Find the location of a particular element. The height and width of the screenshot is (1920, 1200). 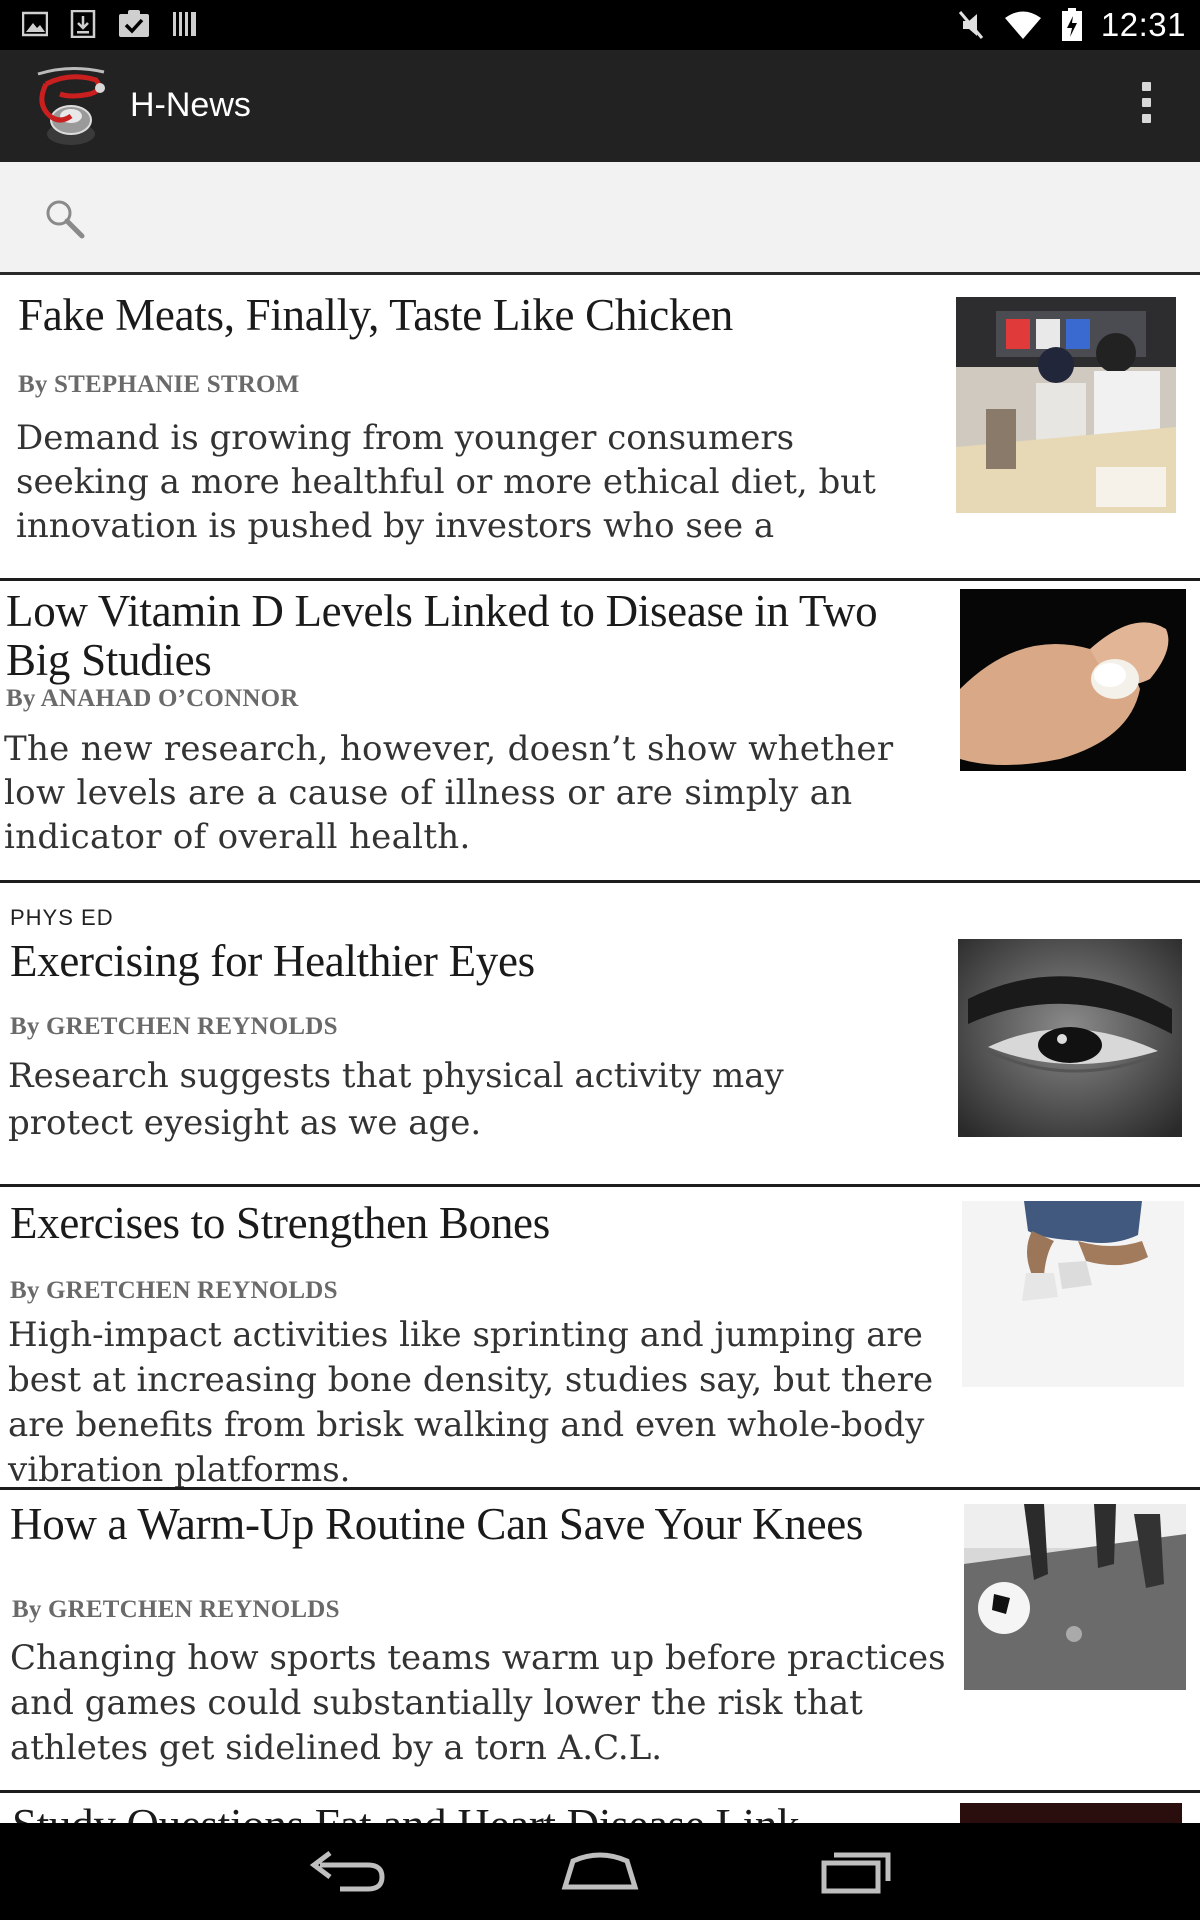

recent-apps-icon is located at coordinates (855, 1871).